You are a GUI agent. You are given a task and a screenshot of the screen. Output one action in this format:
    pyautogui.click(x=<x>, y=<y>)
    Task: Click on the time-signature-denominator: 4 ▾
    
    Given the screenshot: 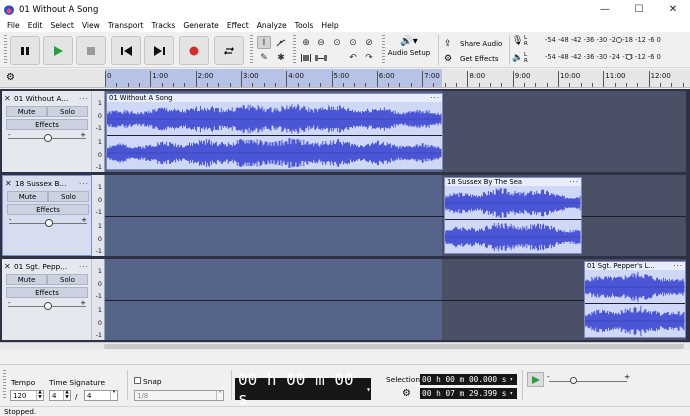 What is the action you would take?
    pyautogui.click(x=101, y=395)
    